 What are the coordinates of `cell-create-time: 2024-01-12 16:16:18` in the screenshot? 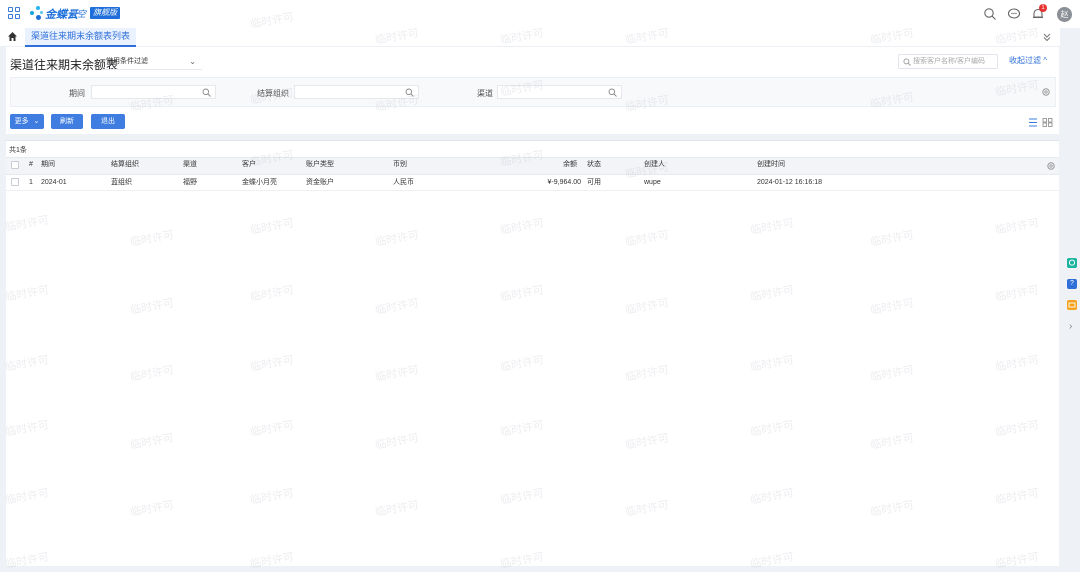 It's located at (789, 182).